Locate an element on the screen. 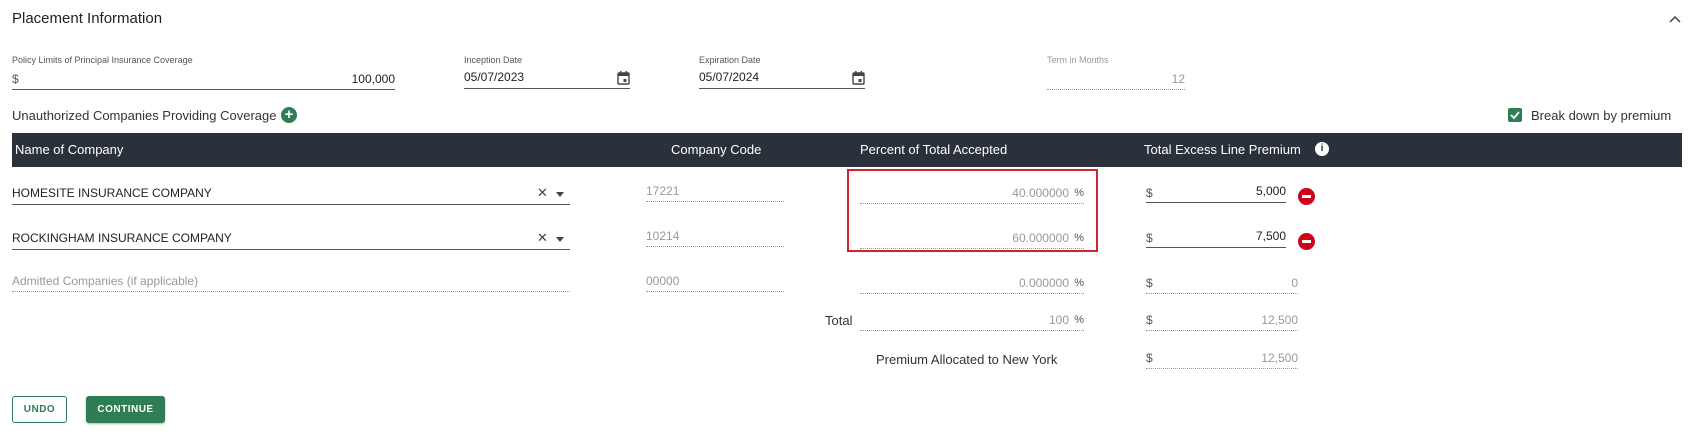 The height and width of the screenshot is (441, 1692). premium-field: $ 7,500 is located at coordinates (1216, 238).